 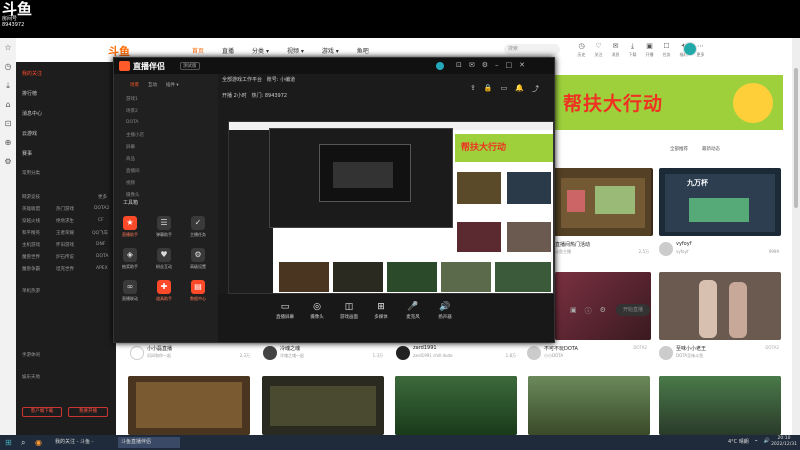 I want to click on menu-follow: 我的关注, so click(x=32, y=73).